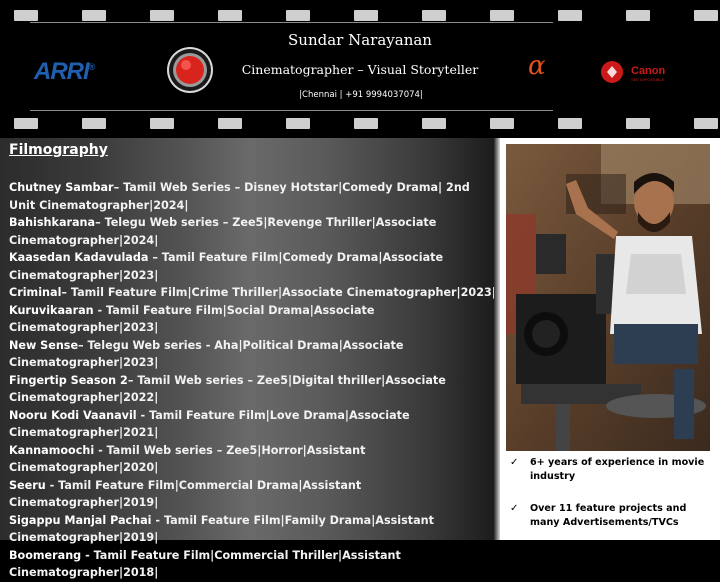 The height and width of the screenshot is (582, 720). Describe the element at coordinates (648, 79) in the screenshot. I see `canon-tagline: SEE IMPOSSIBLE` at that location.